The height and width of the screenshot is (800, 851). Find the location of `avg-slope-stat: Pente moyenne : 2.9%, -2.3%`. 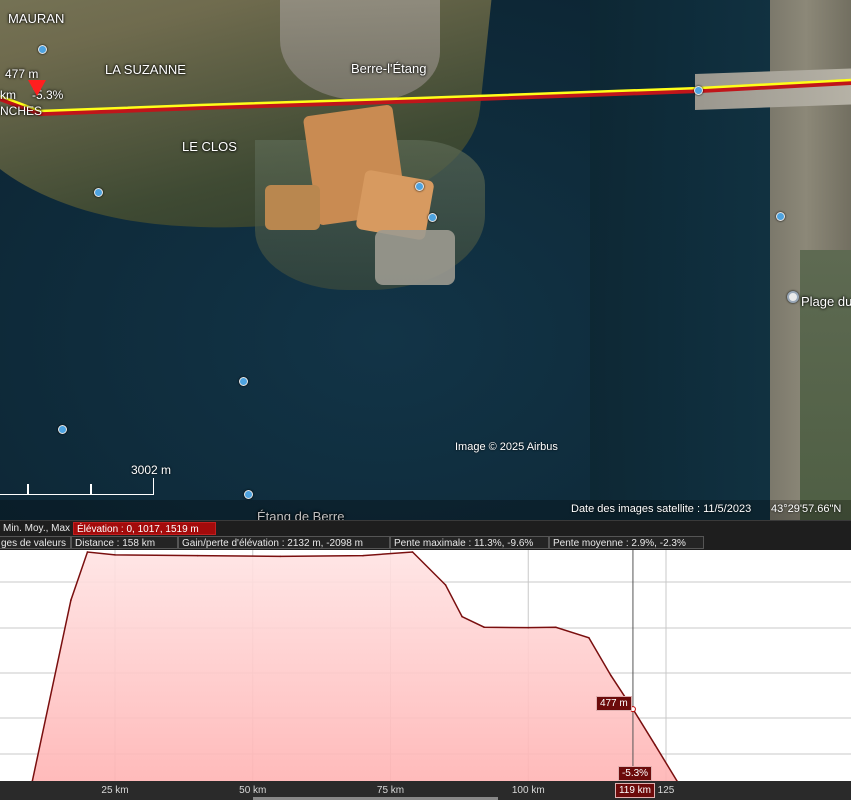

avg-slope-stat: Pente moyenne : 2.9%, -2.3% is located at coordinates (626, 542).